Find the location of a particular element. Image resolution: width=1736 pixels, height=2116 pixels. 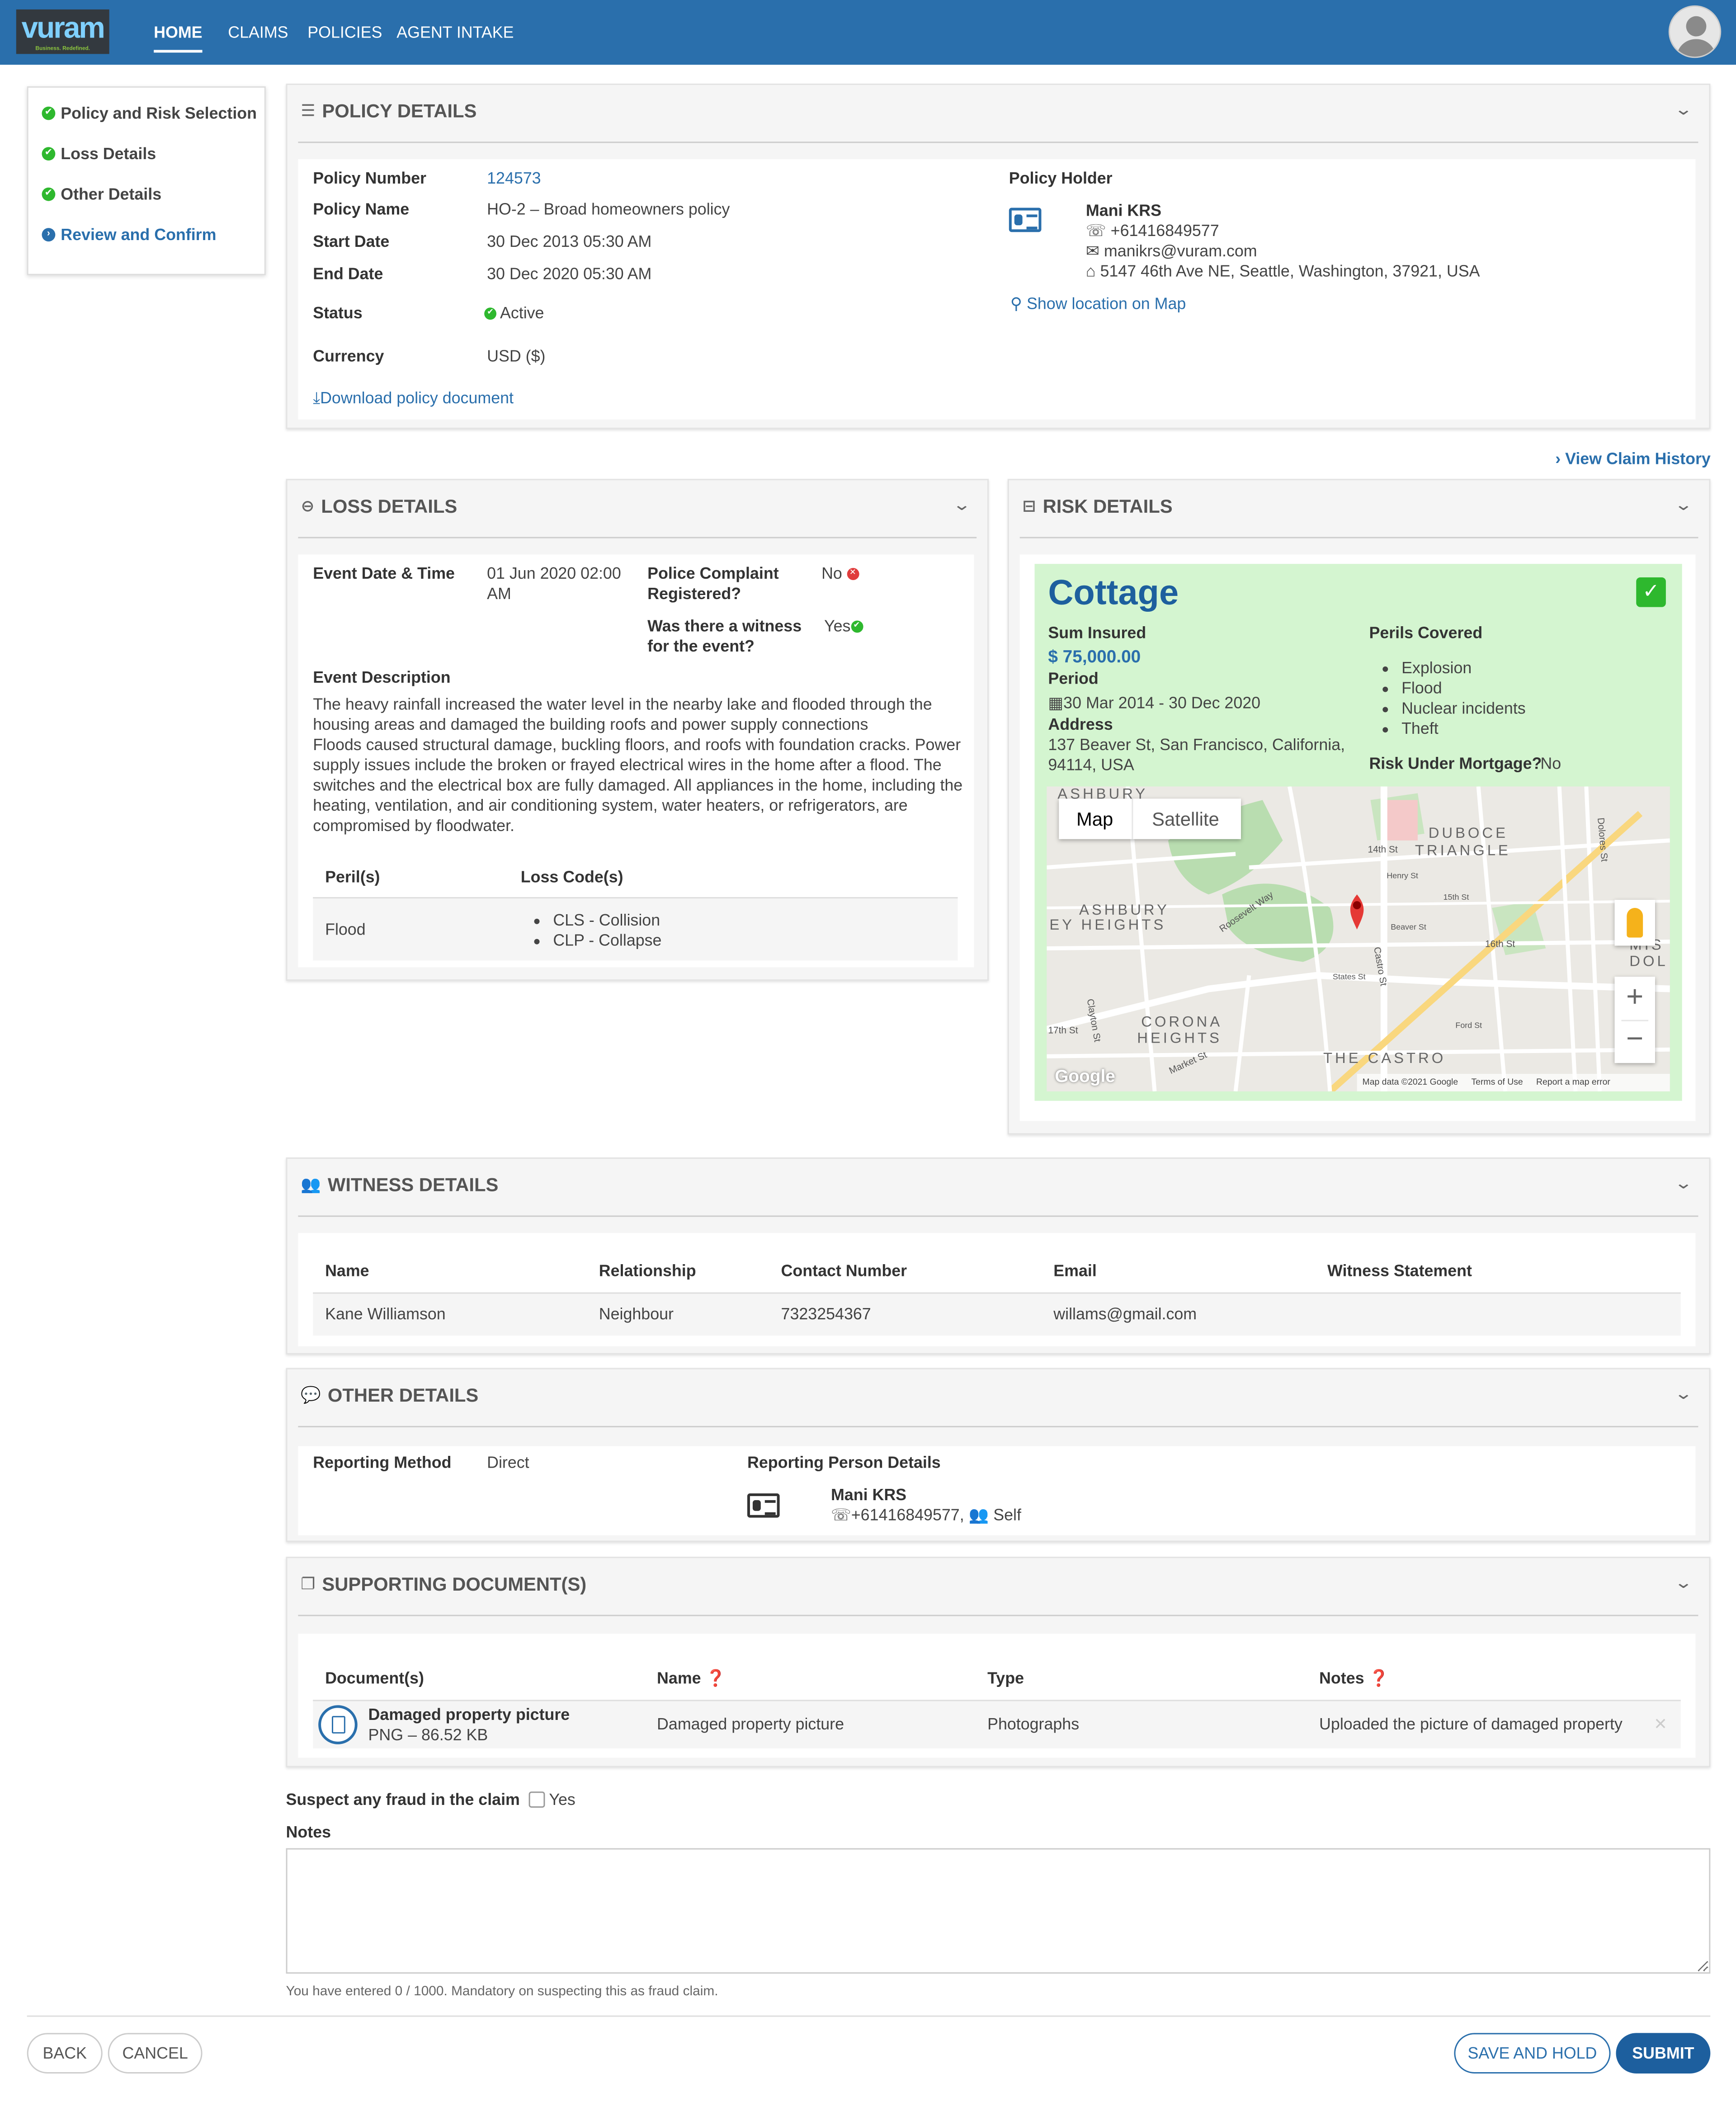

submit-button: SUBMIT is located at coordinates (1664, 2053).